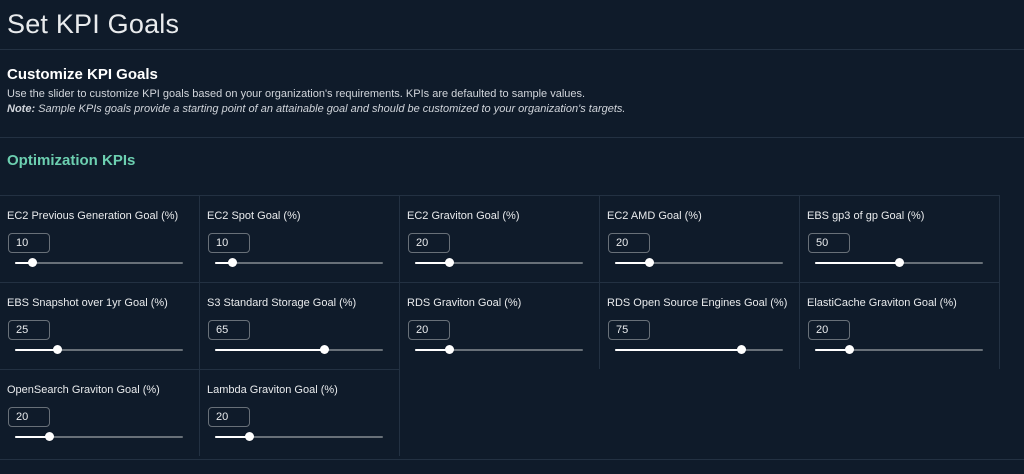  I want to click on page-title: Set KPI Goals, so click(93, 24).